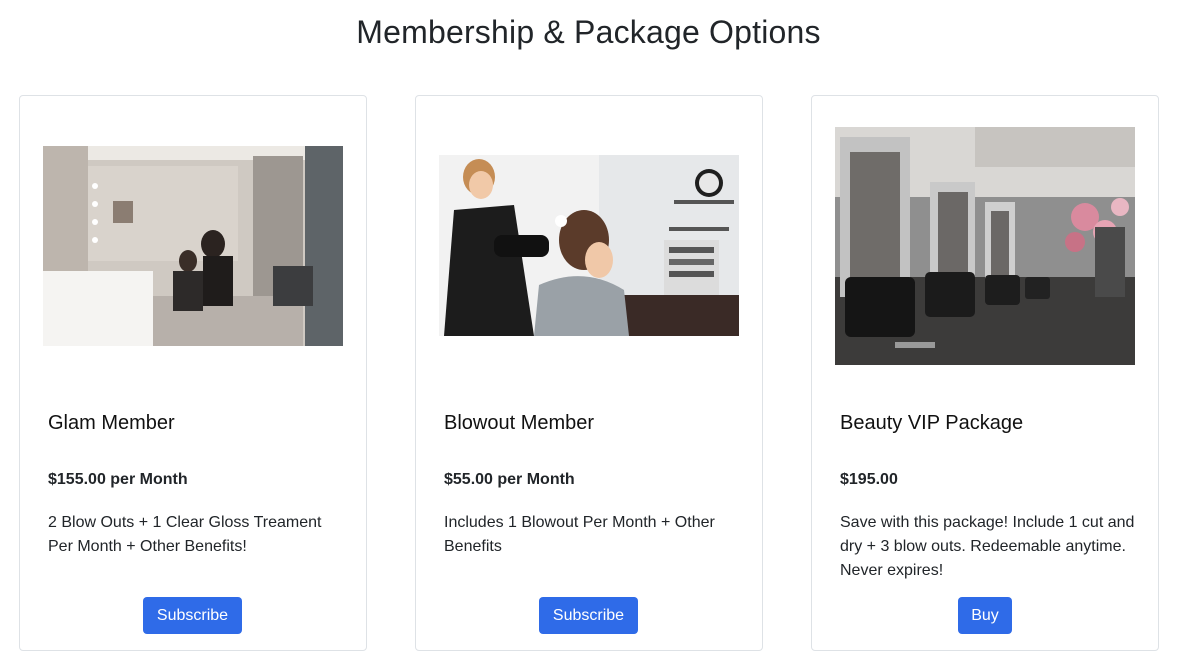 This screenshot has width=1177, height=662. Describe the element at coordinates (588, 32) in the screenshot. I see `page-title: Membership & Package Options` at that location.